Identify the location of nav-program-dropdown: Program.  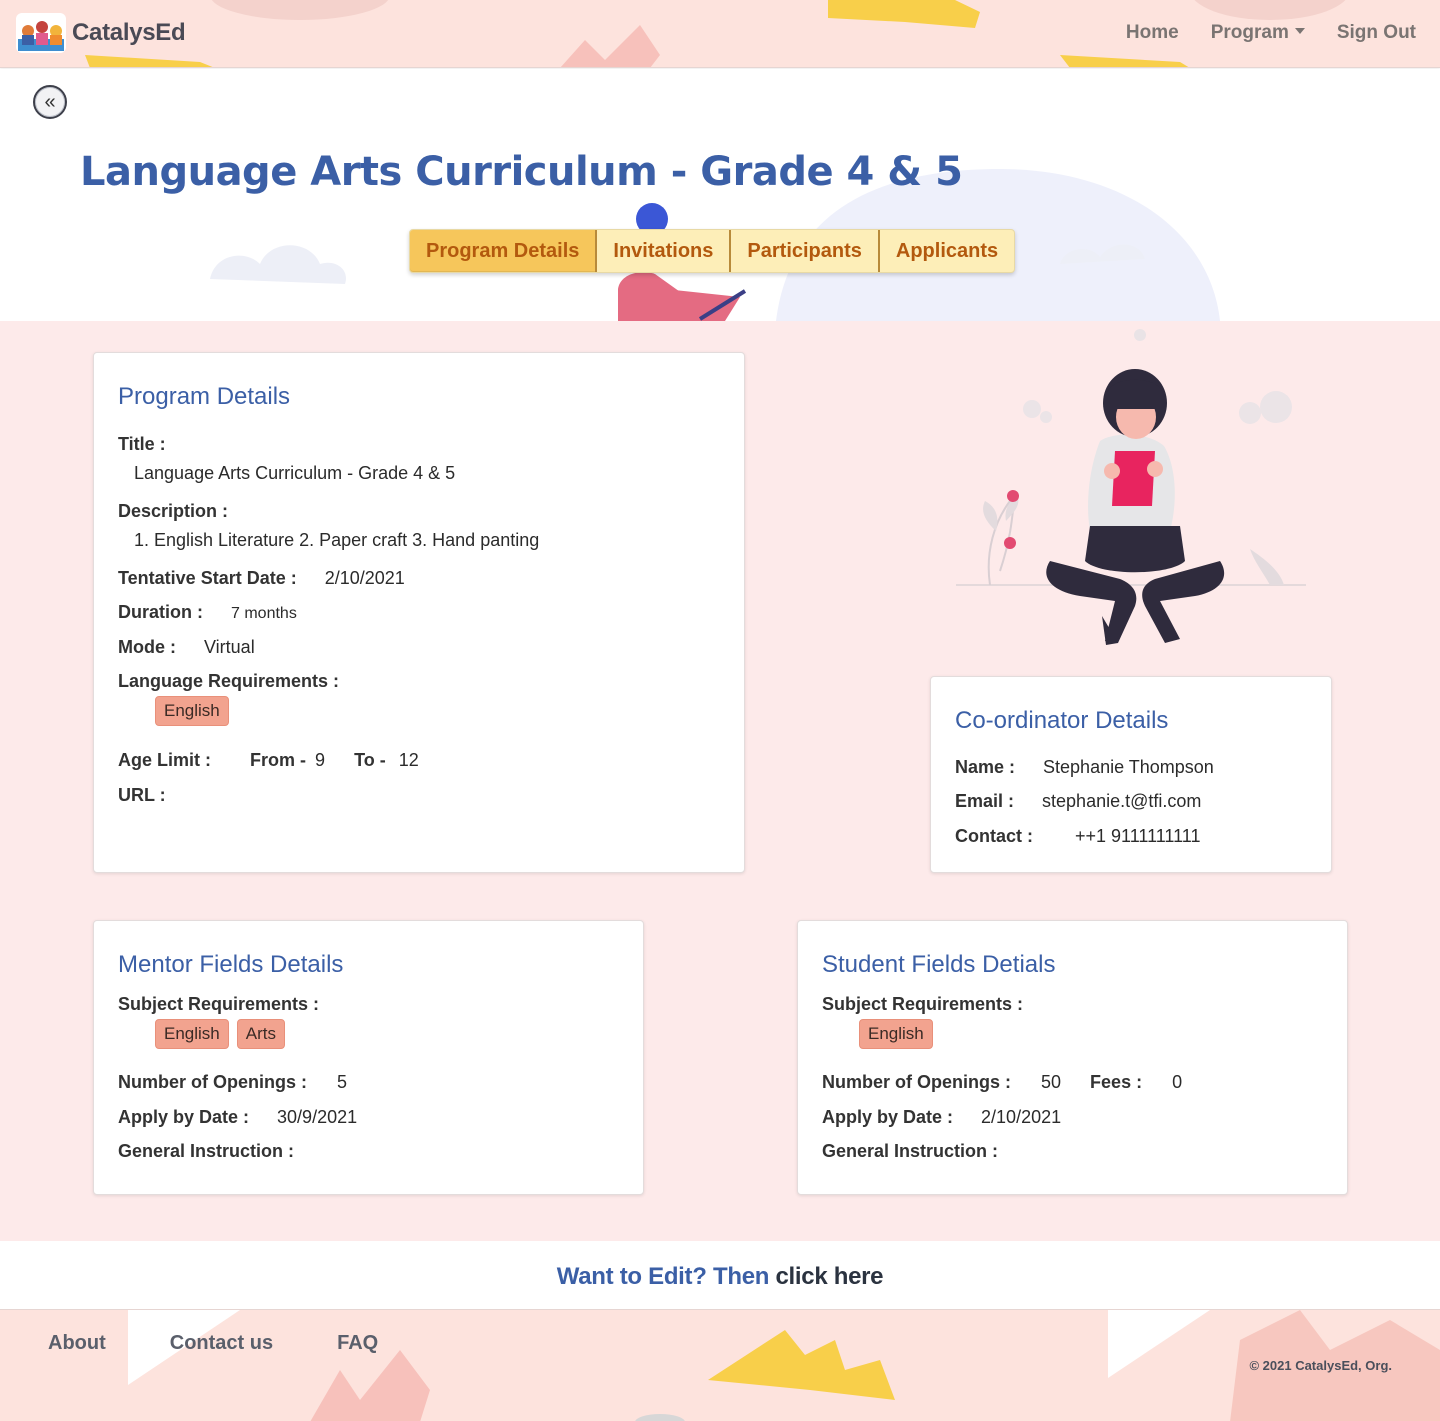
(1258, 33).